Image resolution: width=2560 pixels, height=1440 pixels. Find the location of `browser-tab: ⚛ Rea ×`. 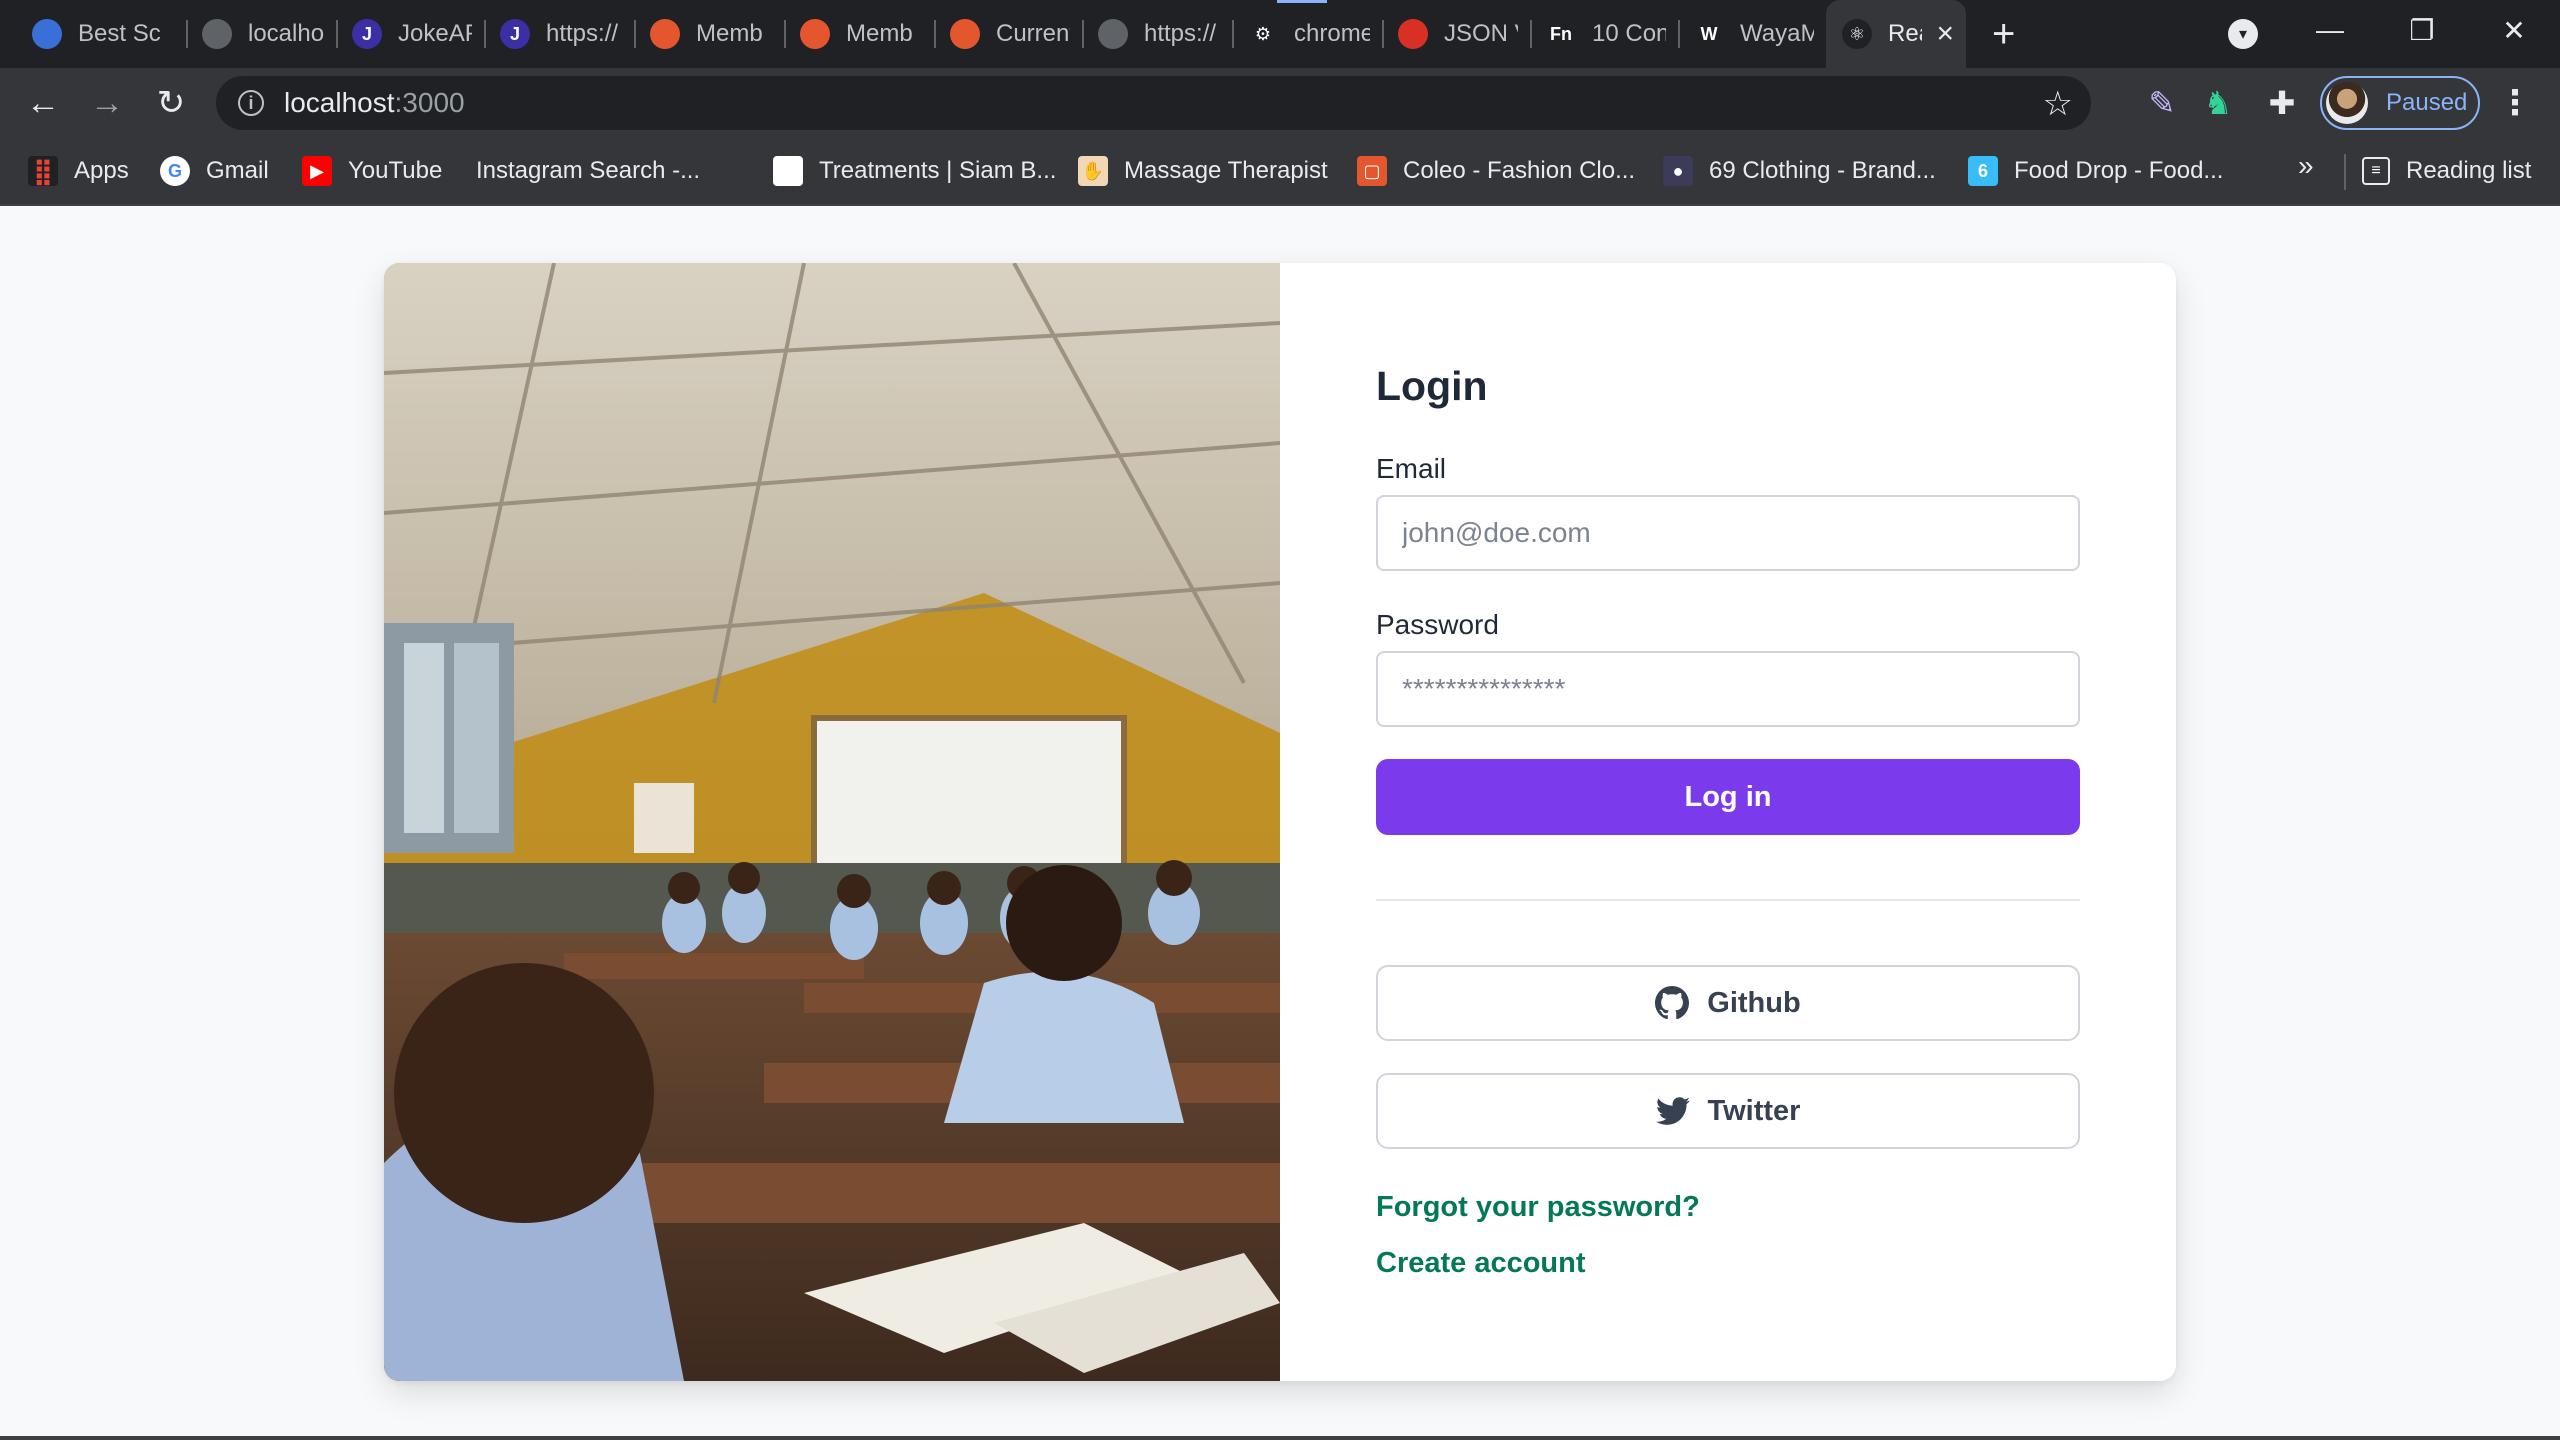

browser-tab: ⚛ Rea × is located at coordinates (1896, 34).